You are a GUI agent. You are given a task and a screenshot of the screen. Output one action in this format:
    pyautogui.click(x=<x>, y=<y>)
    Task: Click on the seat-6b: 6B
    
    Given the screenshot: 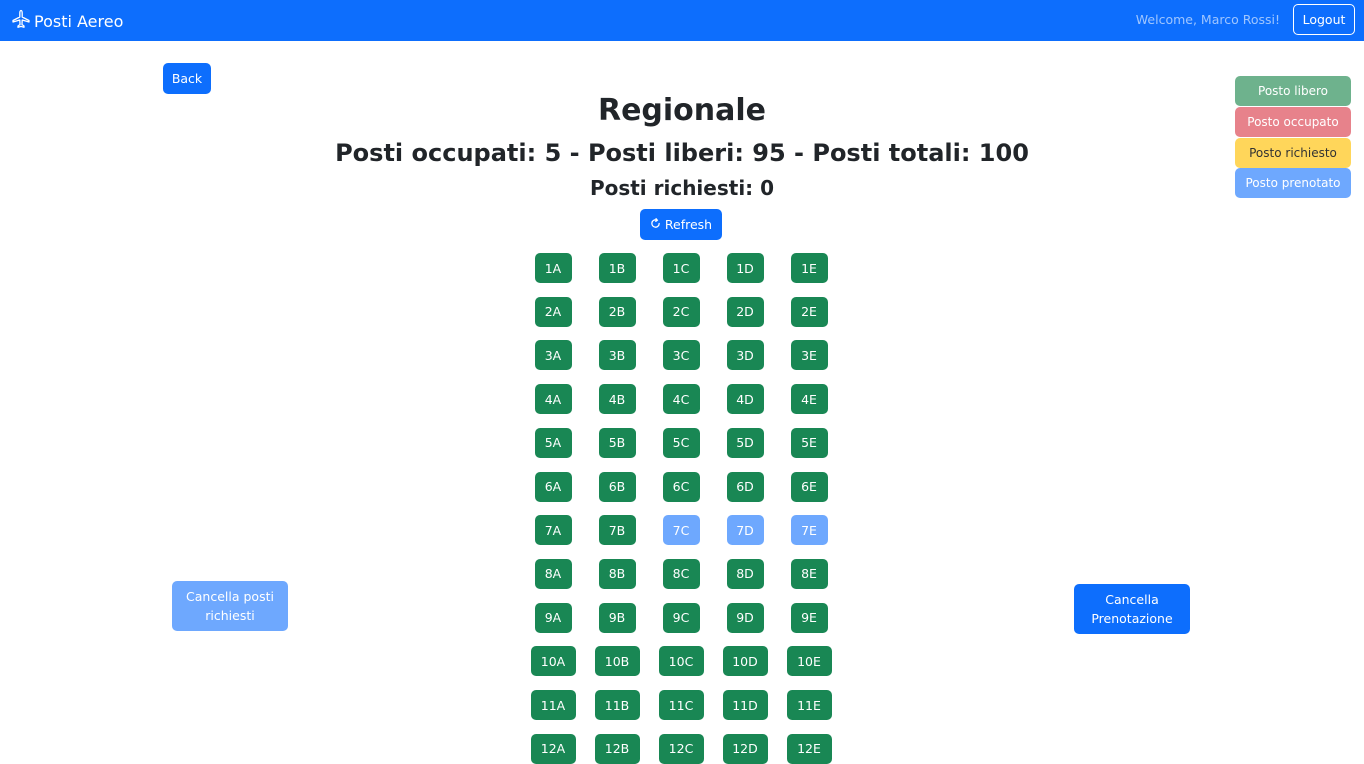 What is the action you would take?
    pyautogui.click(x=617, y=486)
    